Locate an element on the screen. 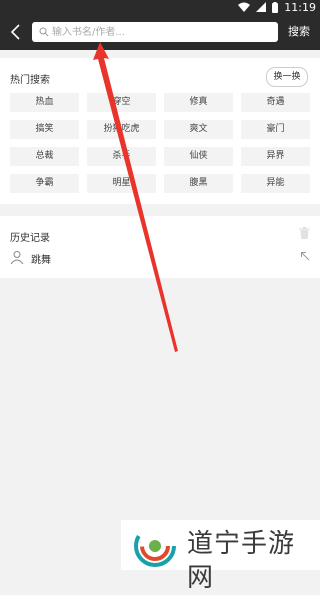 Image resolution: width=320 pixels, height=595 pixels. hot-tag: 异能 is located at coordinates (275, 183).